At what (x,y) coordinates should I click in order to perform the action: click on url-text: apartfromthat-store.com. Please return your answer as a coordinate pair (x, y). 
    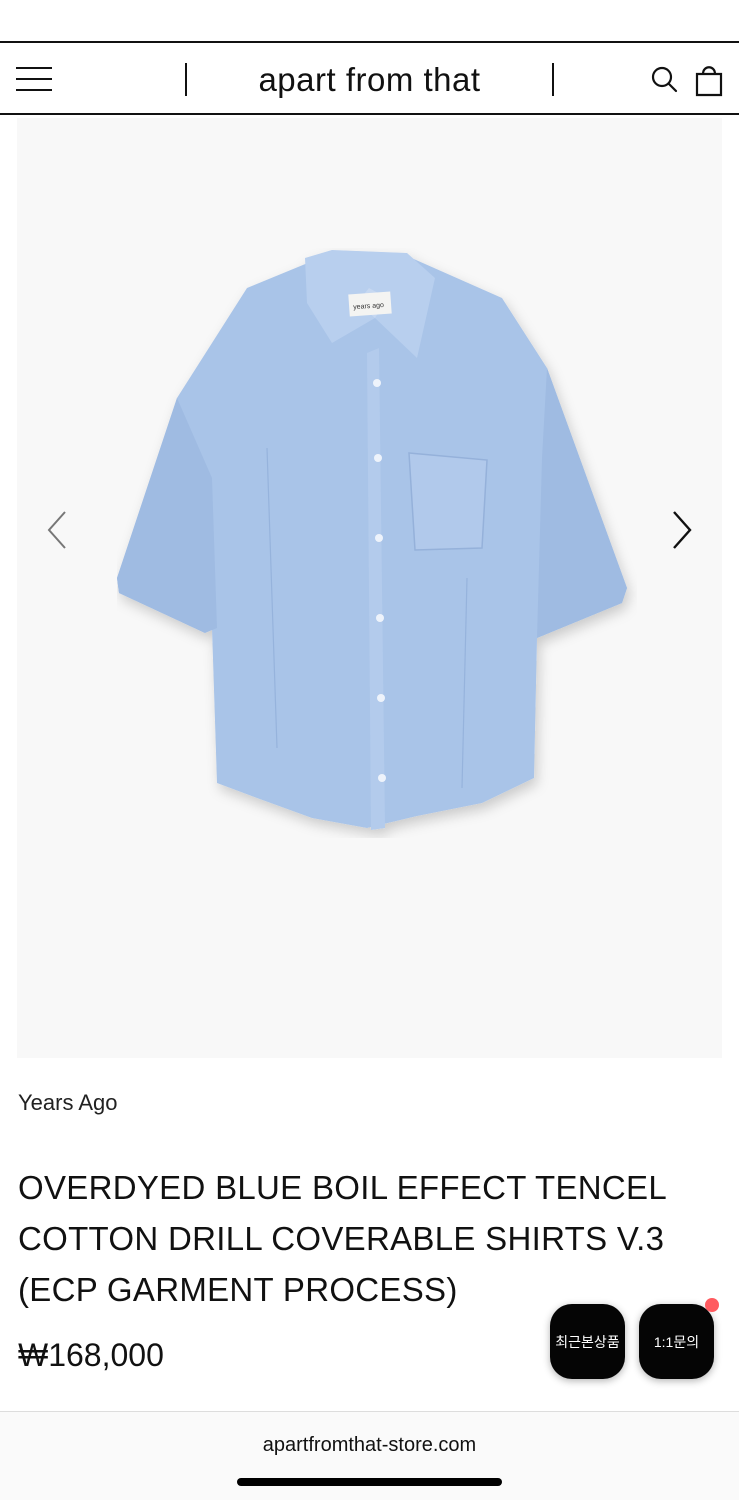
    Looking at the image, I should click on (369, 1445).